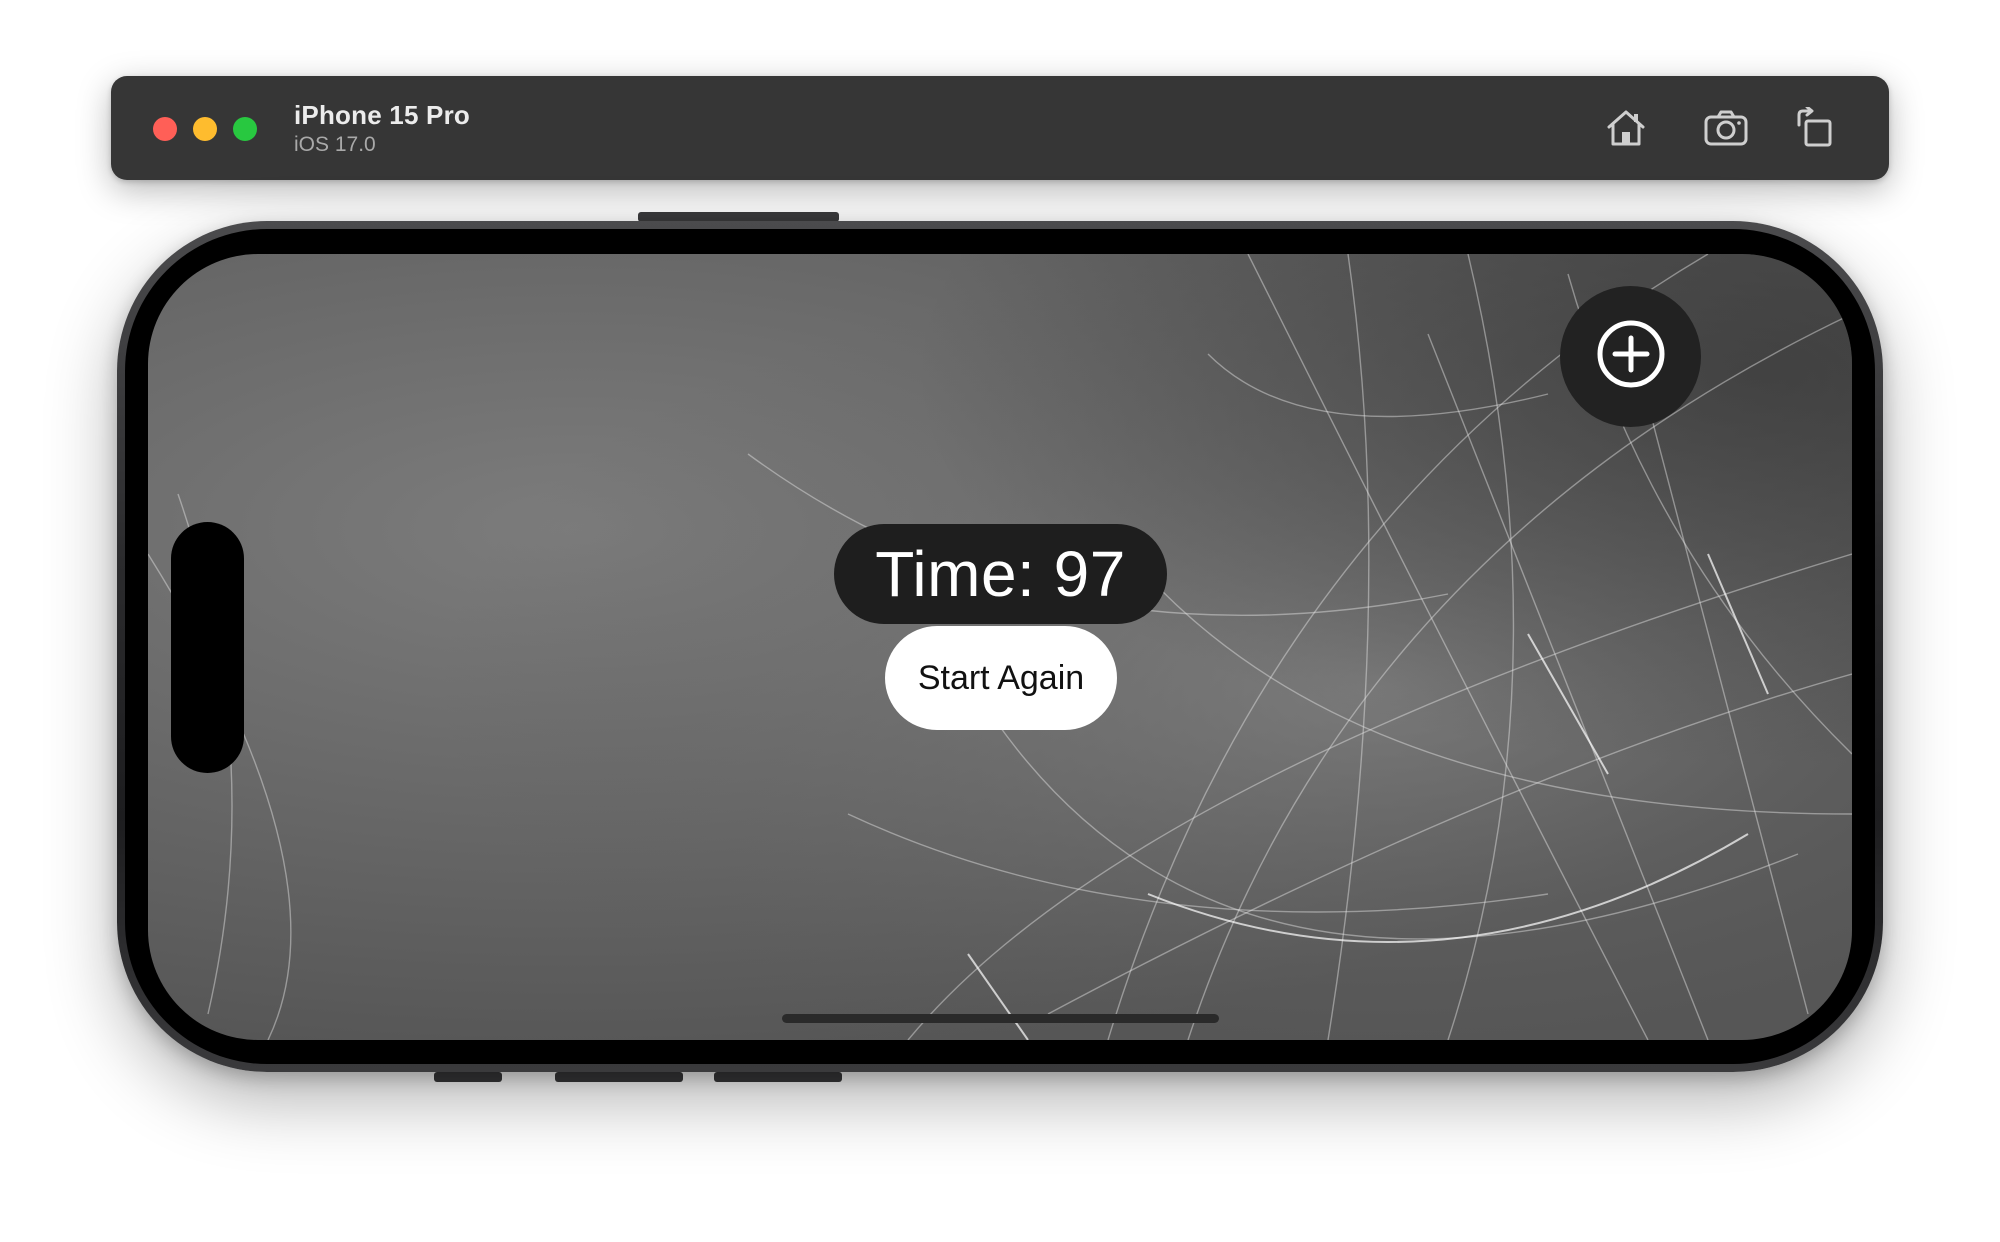  I want to click on start-again-label: Start Again, so click(1001, 677).